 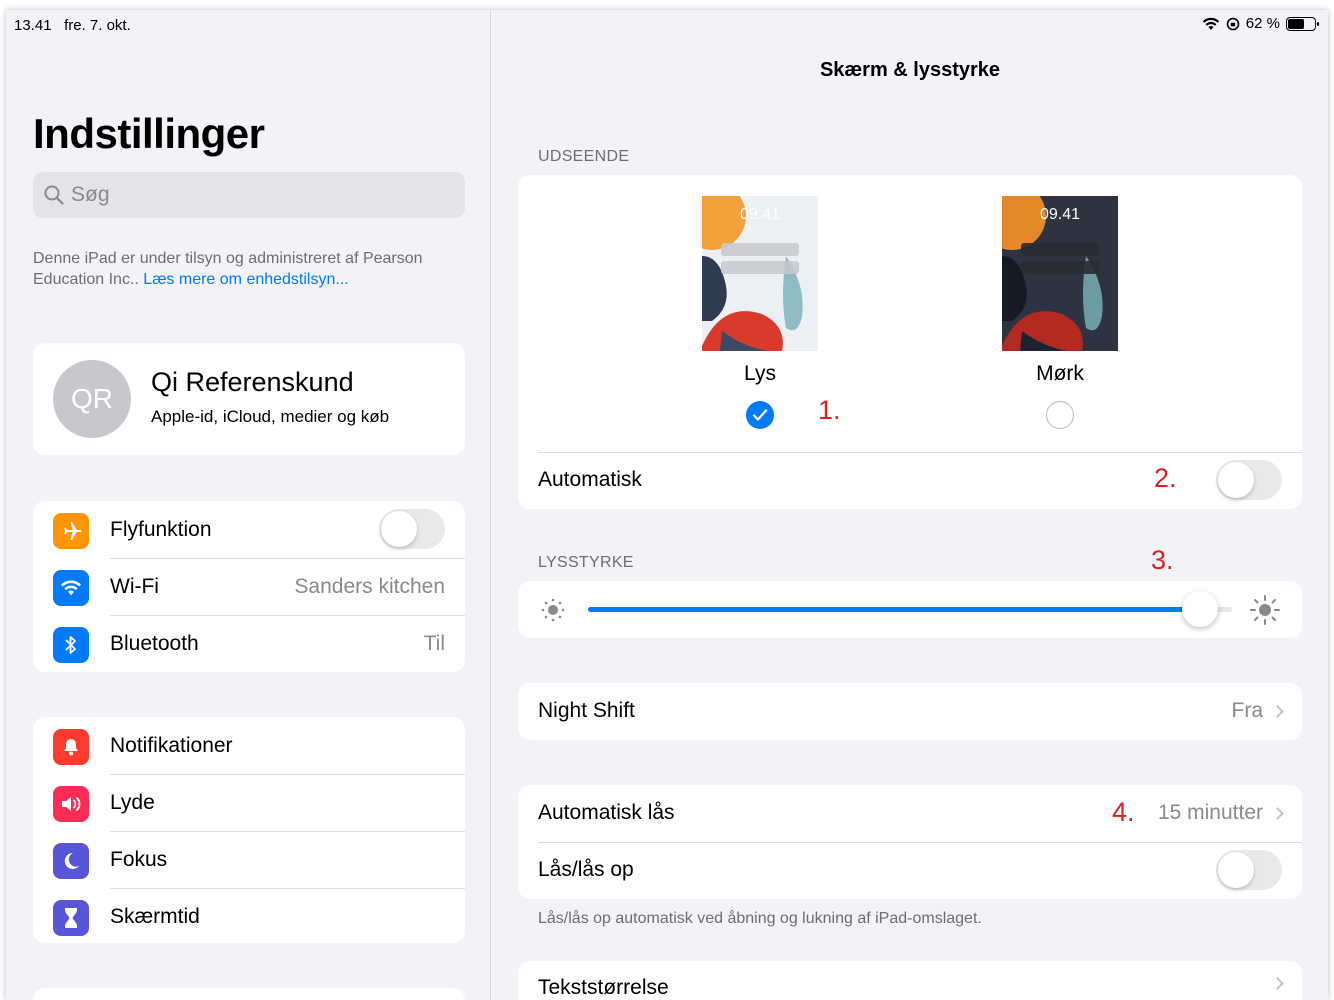 I want to click on brightness-card, so click(x=910, y=609).